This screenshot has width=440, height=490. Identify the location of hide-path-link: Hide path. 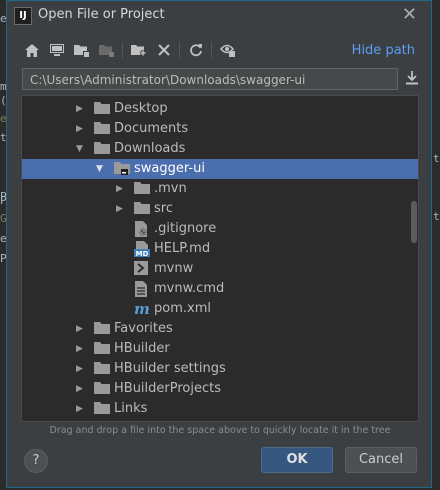
(383, 50).